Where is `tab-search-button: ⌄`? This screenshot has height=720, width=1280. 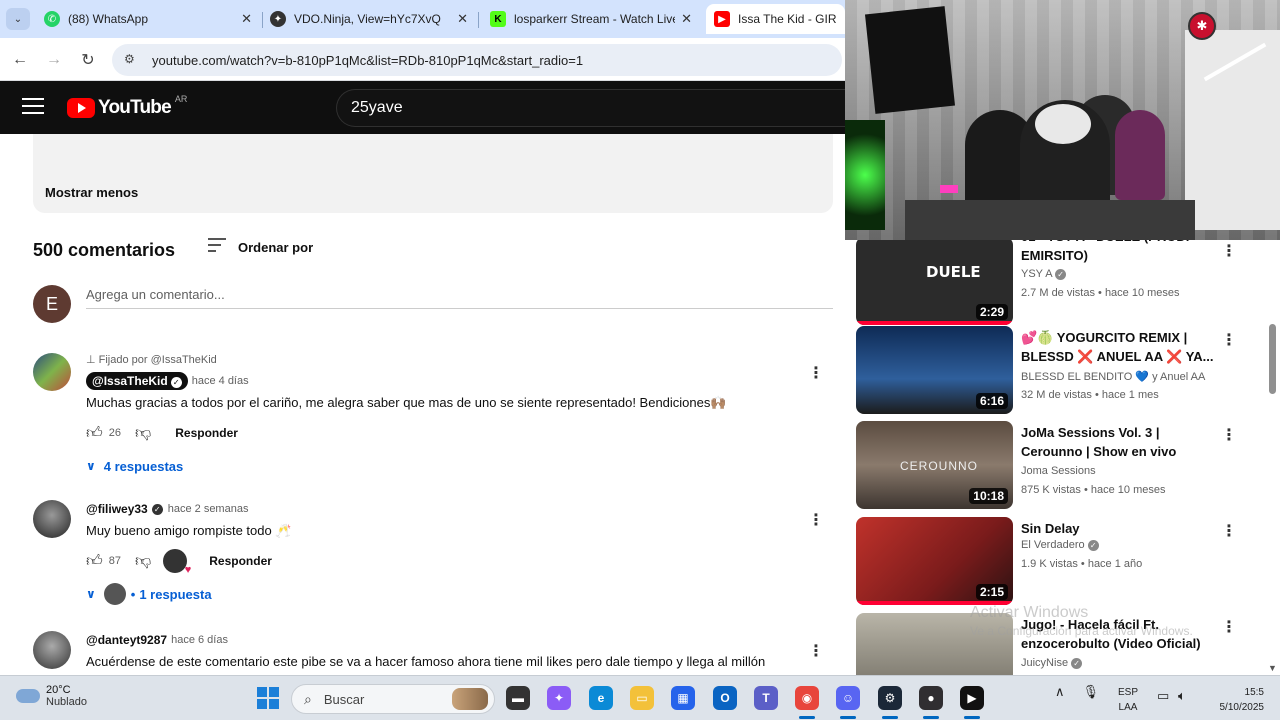 tab-search-button: ⌄ is located at coordinates (18, 19).